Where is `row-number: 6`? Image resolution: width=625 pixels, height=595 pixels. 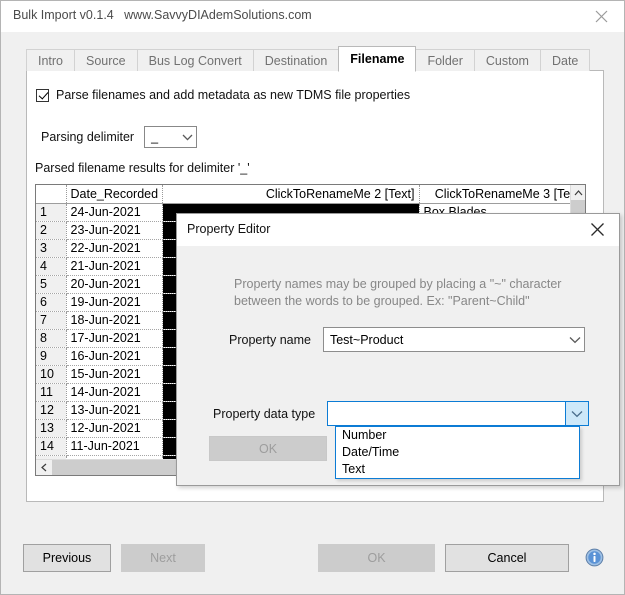
row-number: 6 is located at coordinates (51, 302).